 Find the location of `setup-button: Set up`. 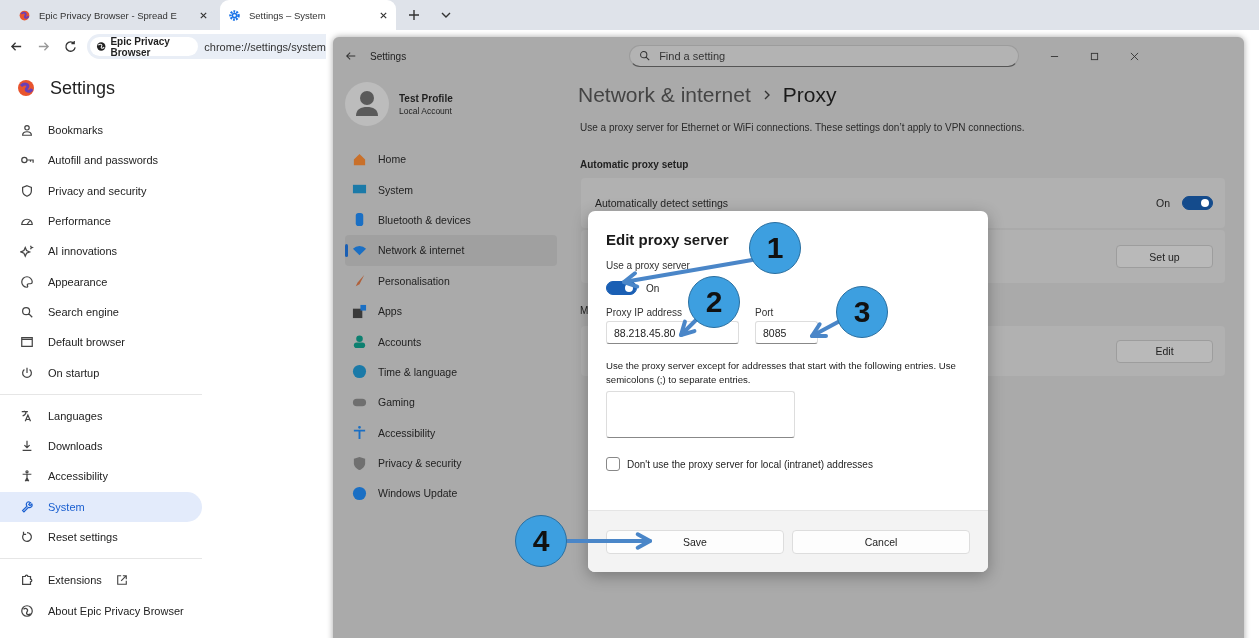

setup-button: Set up is located at coordinates (1164, 256).